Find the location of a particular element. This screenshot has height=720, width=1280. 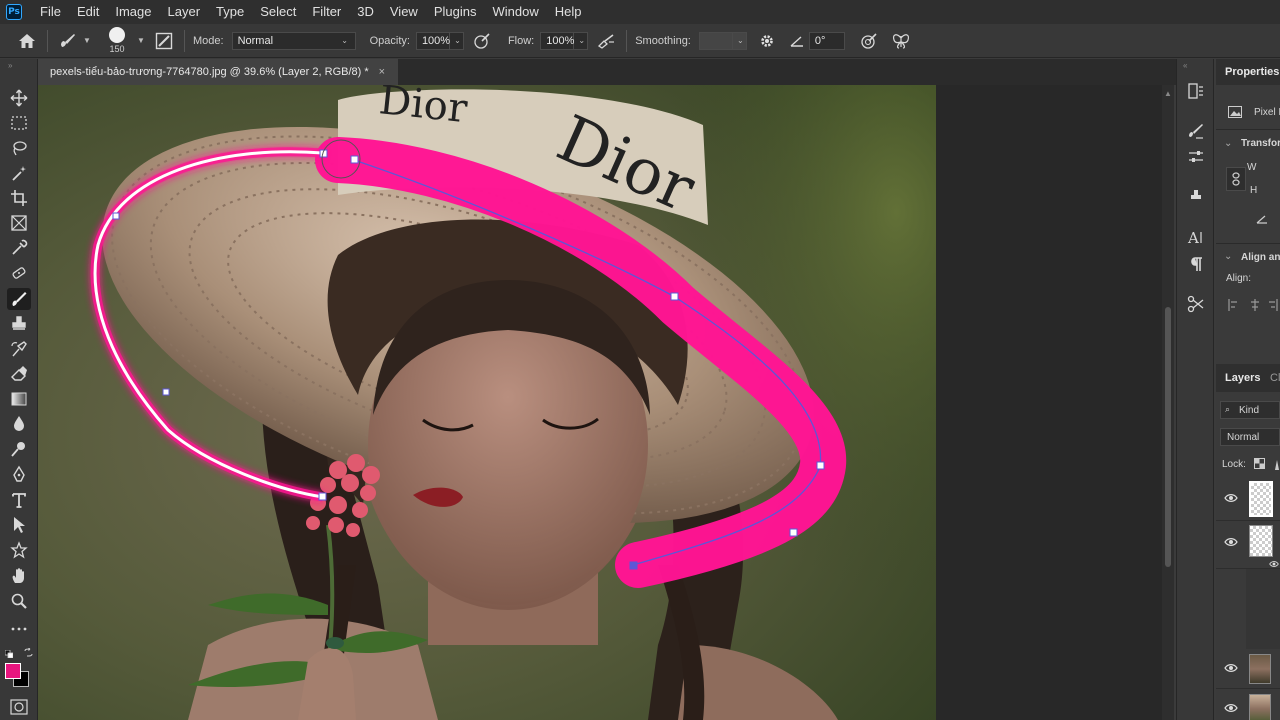

character-panel-icon: A is located at coordinates (1196, 237).